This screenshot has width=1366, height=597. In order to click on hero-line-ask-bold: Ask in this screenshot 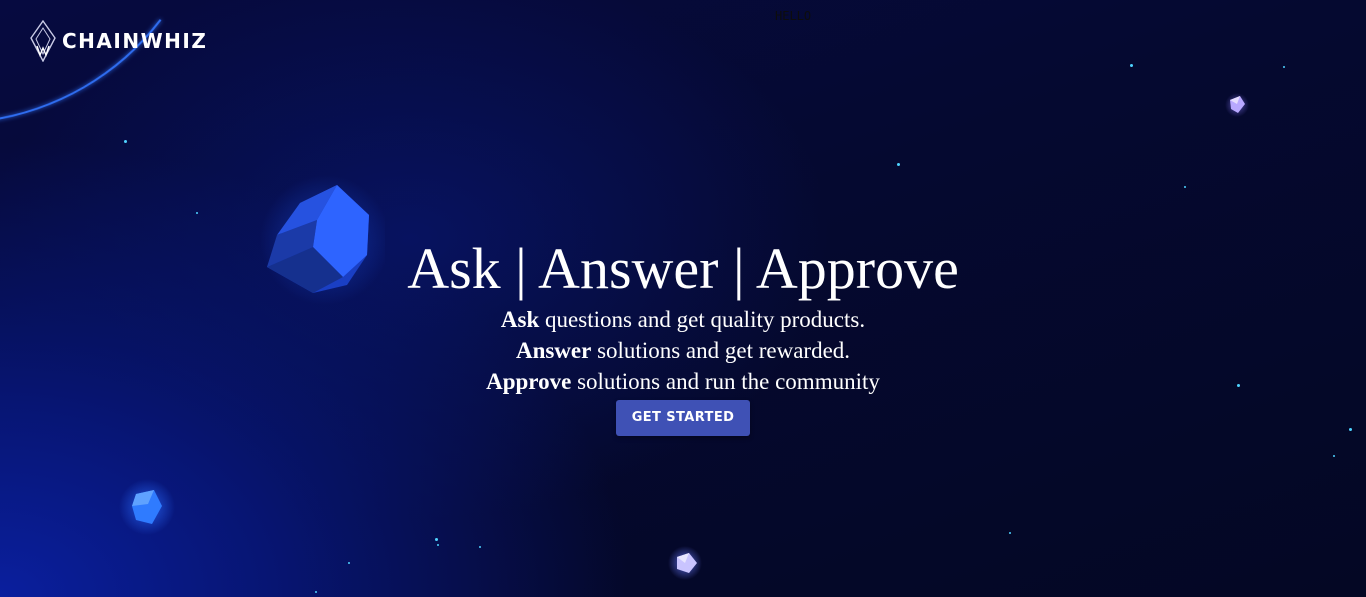, I will do `click(520, 319)`.